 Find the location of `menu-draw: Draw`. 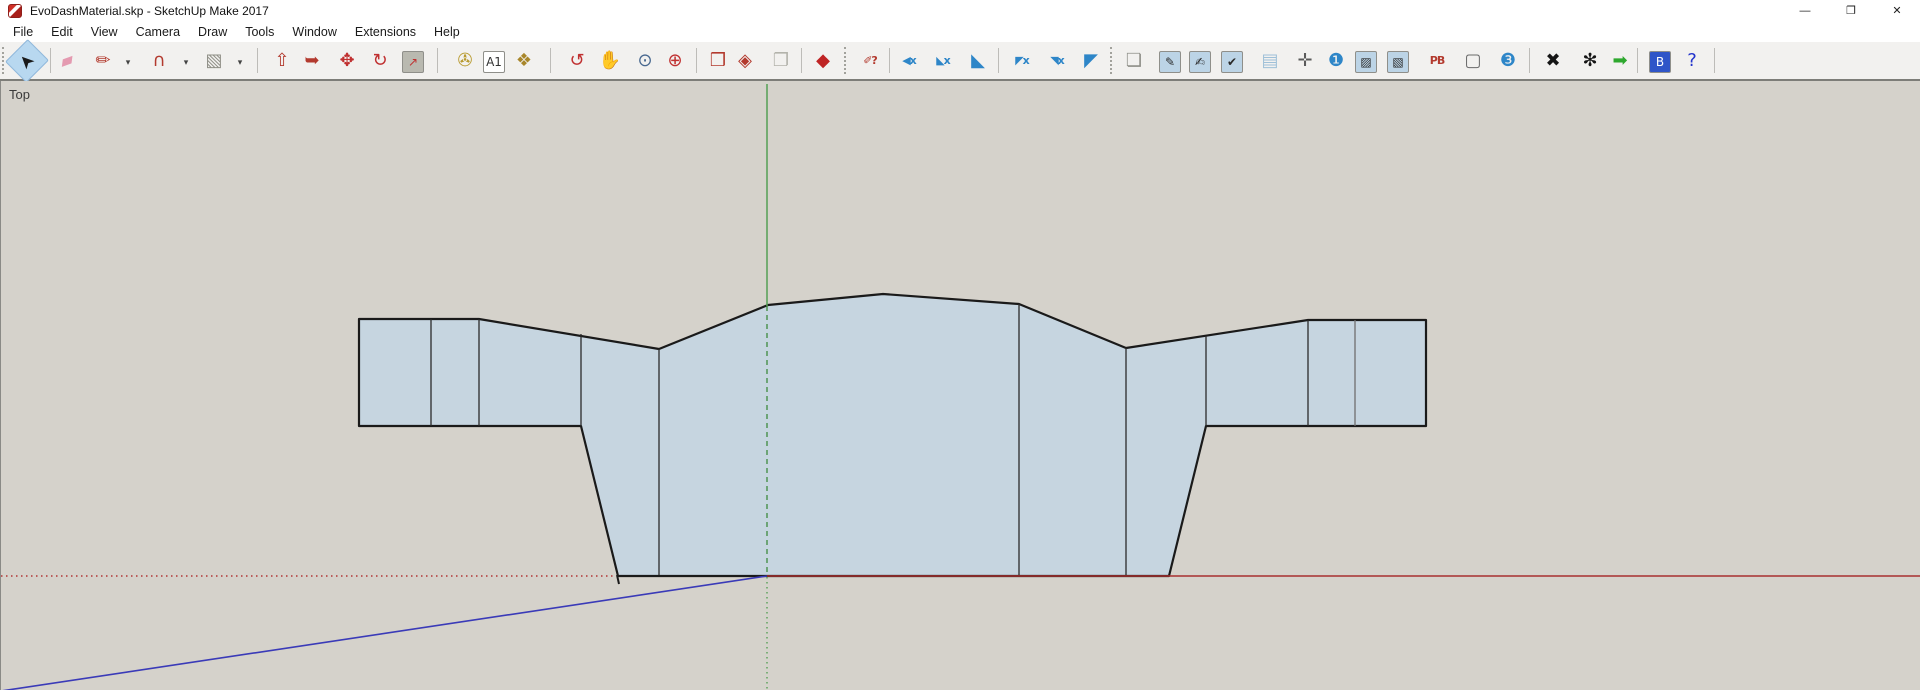

menu-draw: Draw is located at coordinates (212, 32).